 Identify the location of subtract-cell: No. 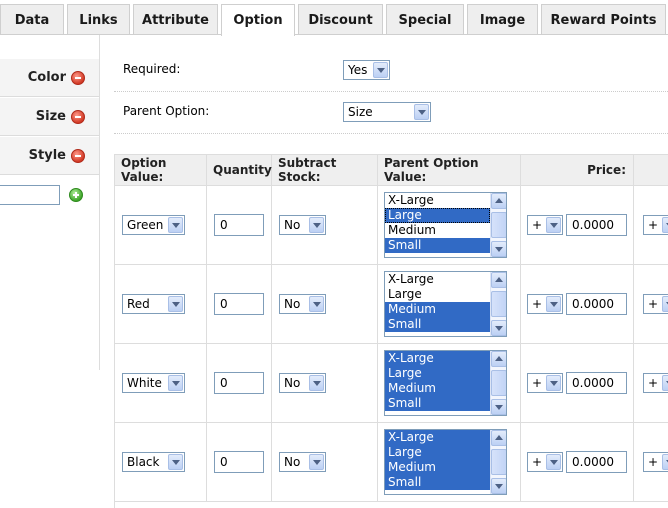
(325, 383).